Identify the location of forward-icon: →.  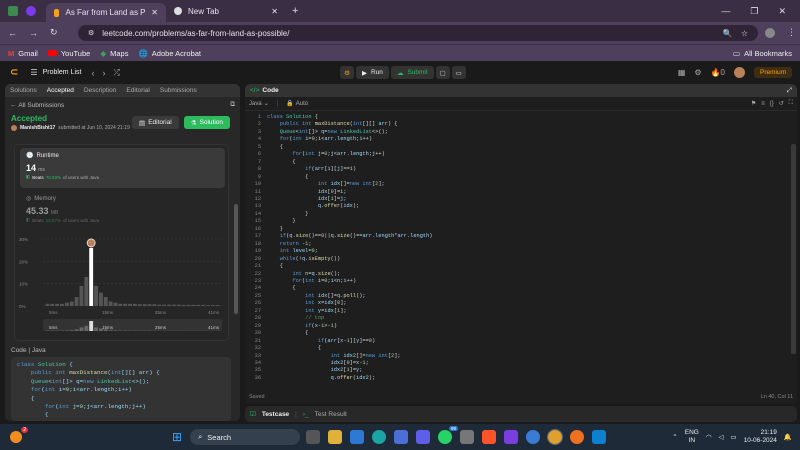
(33, 33).